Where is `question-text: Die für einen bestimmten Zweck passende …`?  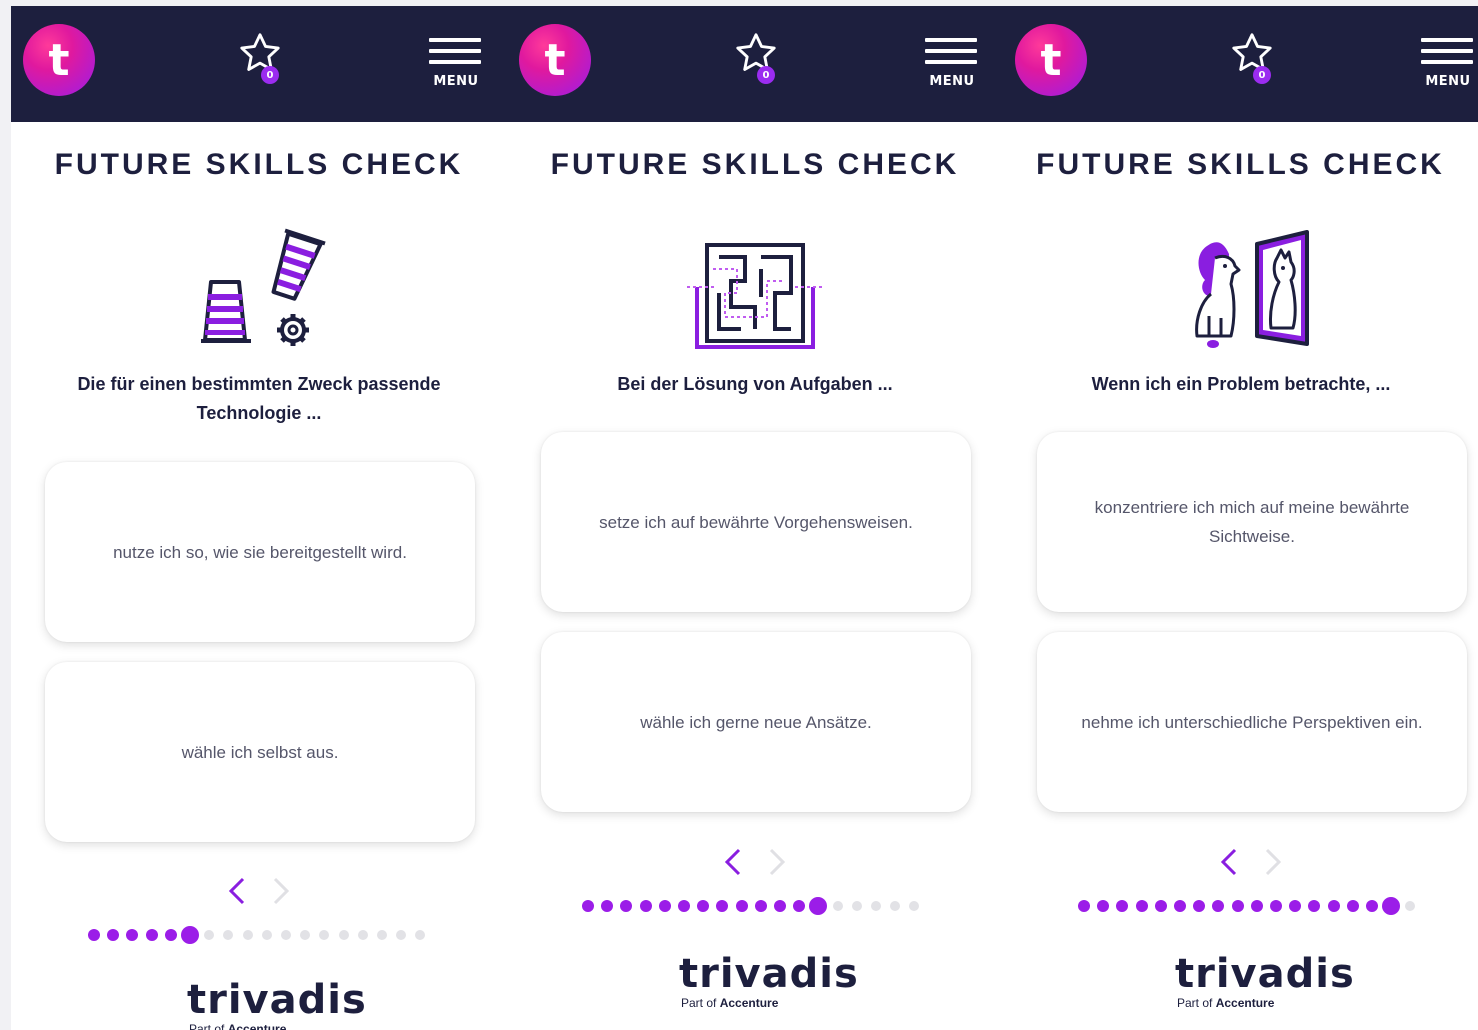
question-text: Die für einen bestimmten Zweck passende … is located at coordinates (259, 398).